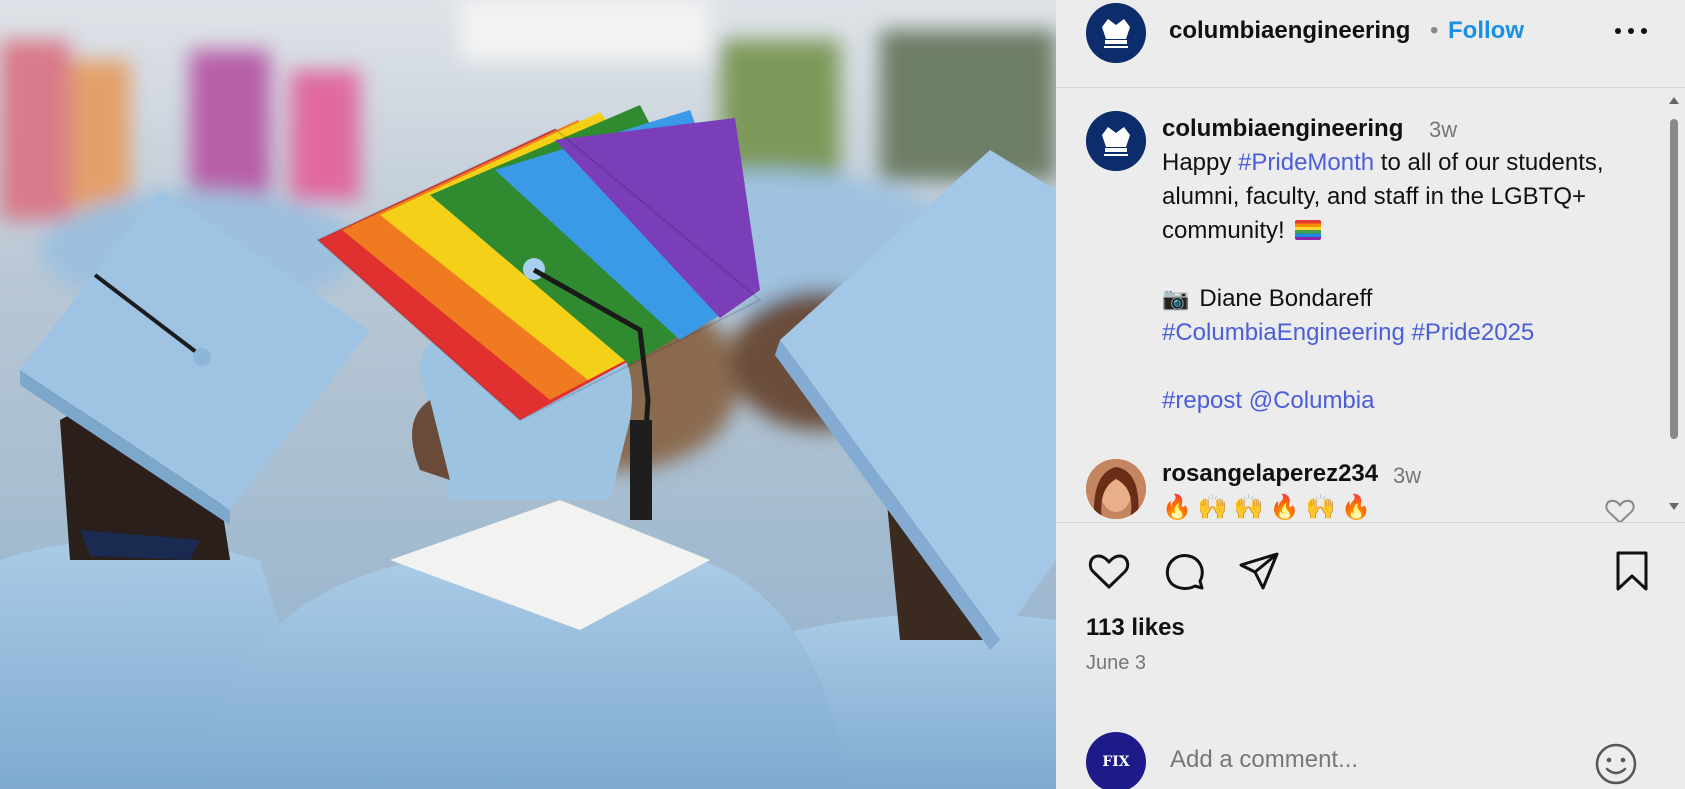  What do you see at coordinates (1282, 129) in the screenshot?
I see `caption-username: columbiaengineering` at bounding box center [1282, 129].